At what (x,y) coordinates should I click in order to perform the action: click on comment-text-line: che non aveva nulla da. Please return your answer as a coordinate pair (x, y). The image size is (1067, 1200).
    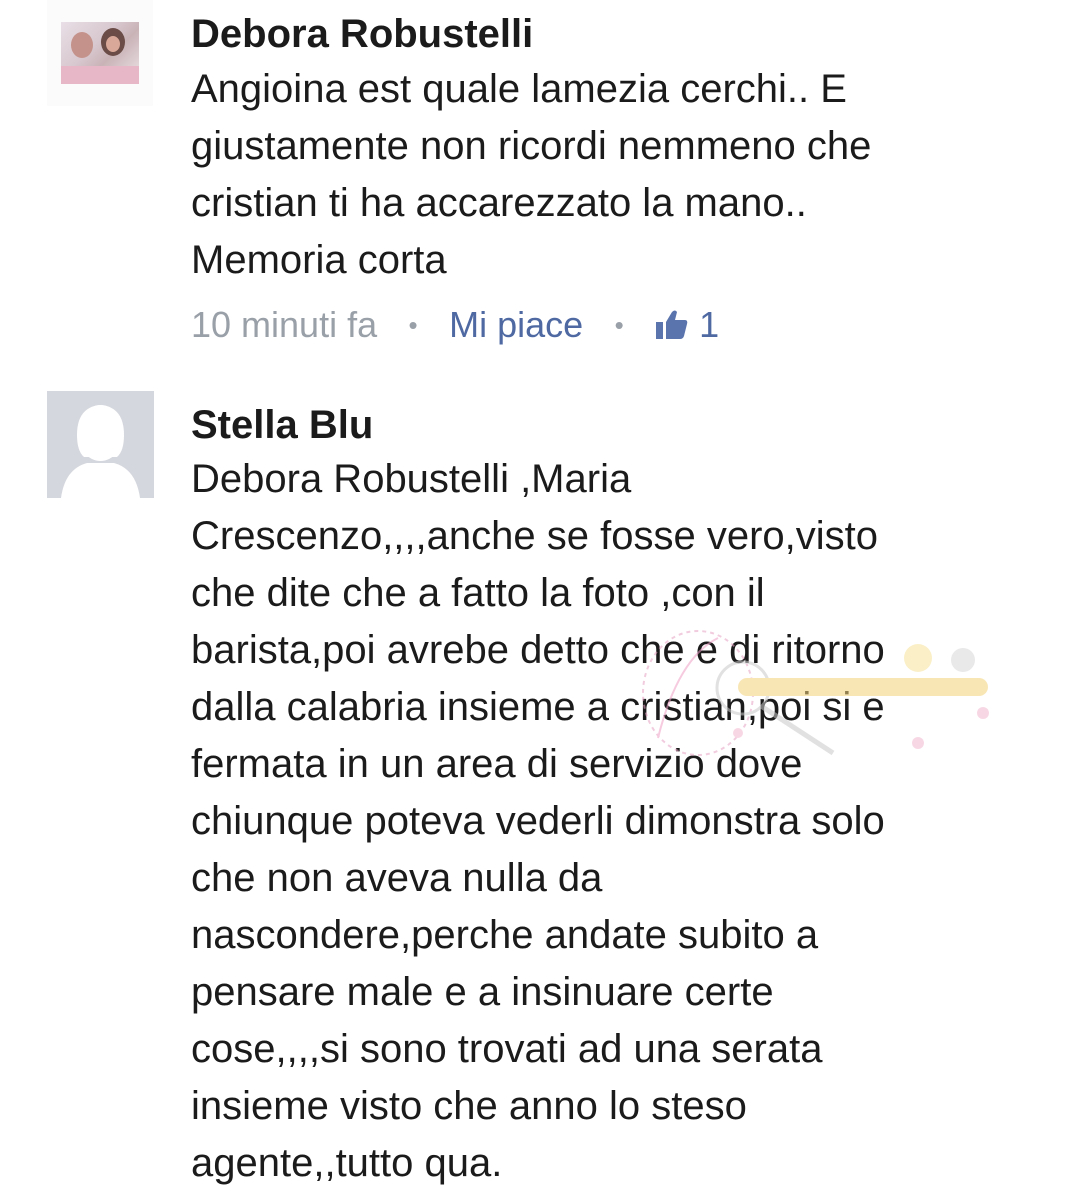
    Looking at the image, I should click on (397, 878).